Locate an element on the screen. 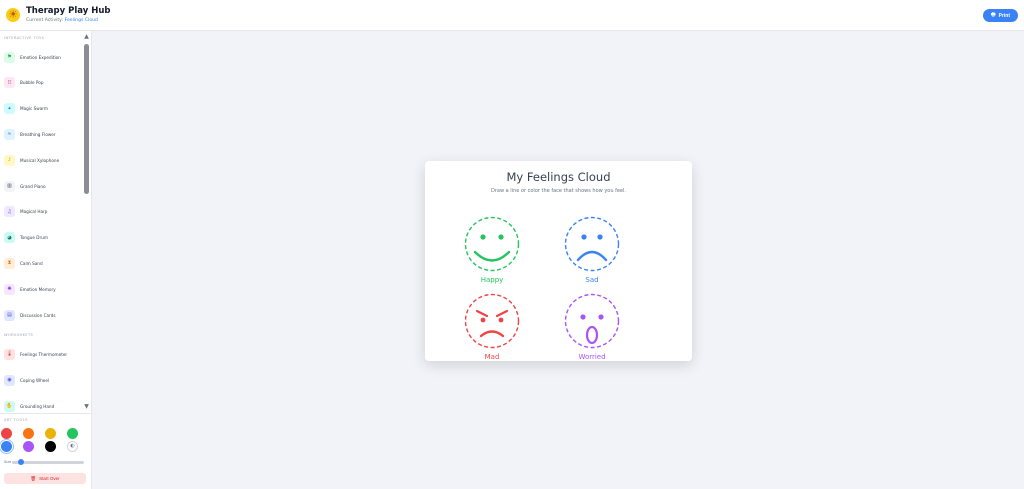 The width and height of the screenshot is (1024, 489). sidebar-item-label: Emotion Memory is located at coordinates (38, 289).